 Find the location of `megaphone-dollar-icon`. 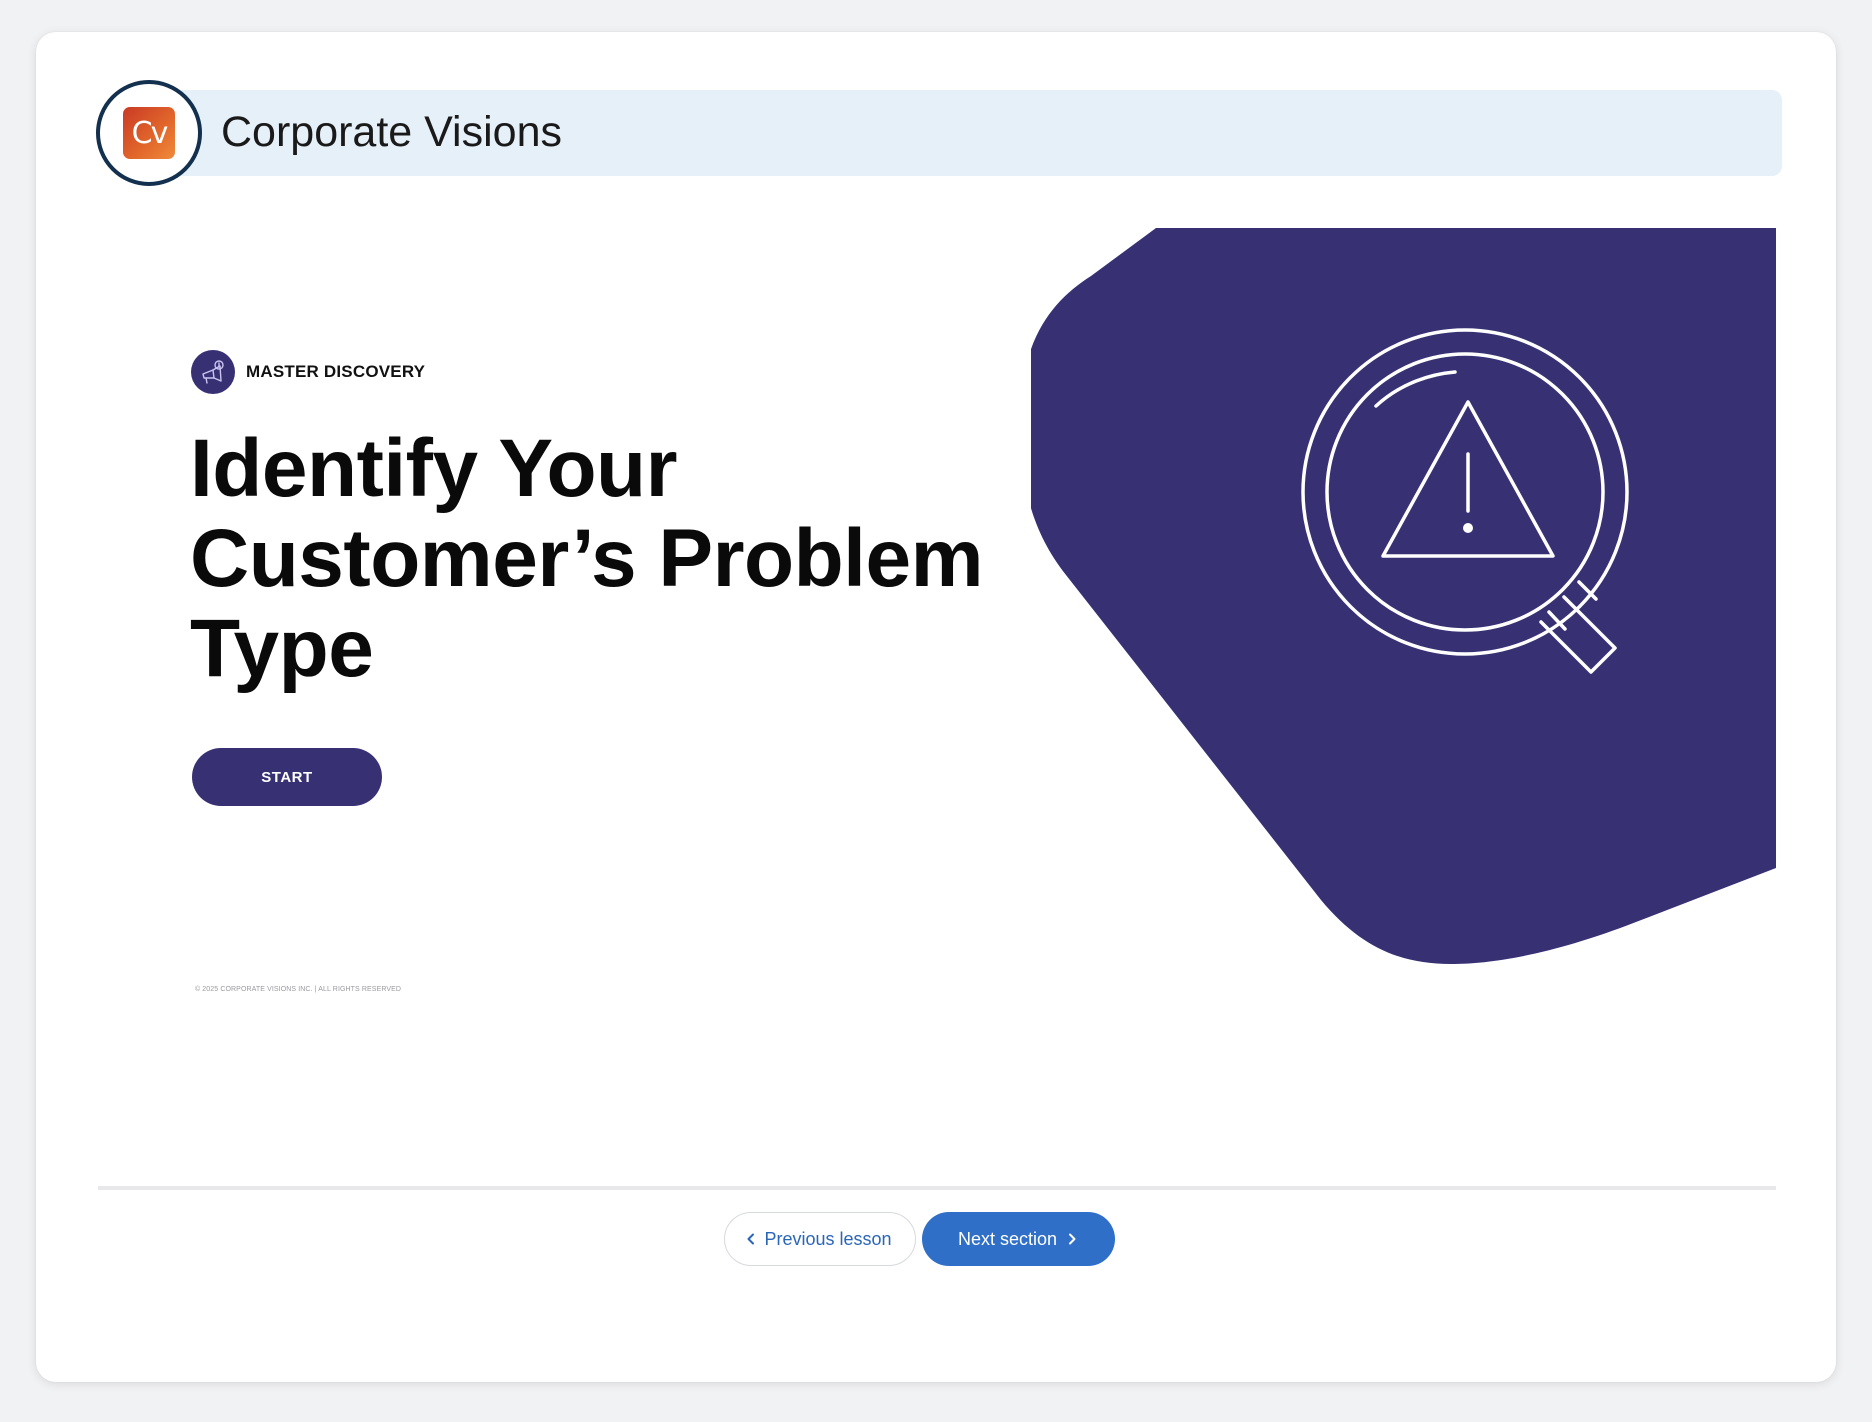

megaphone-dollar-icon is located at coordinates (213, 372).